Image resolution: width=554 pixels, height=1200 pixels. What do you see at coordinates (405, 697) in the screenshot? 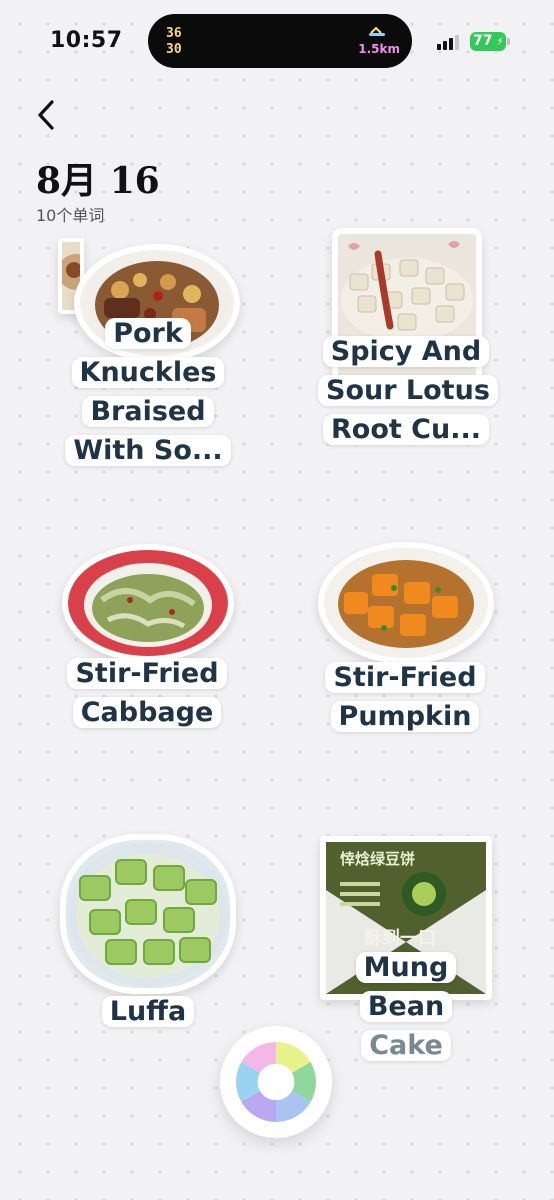
I see `word-label: Stir-Fried Pumpkin` at bounding box center [405, 697].